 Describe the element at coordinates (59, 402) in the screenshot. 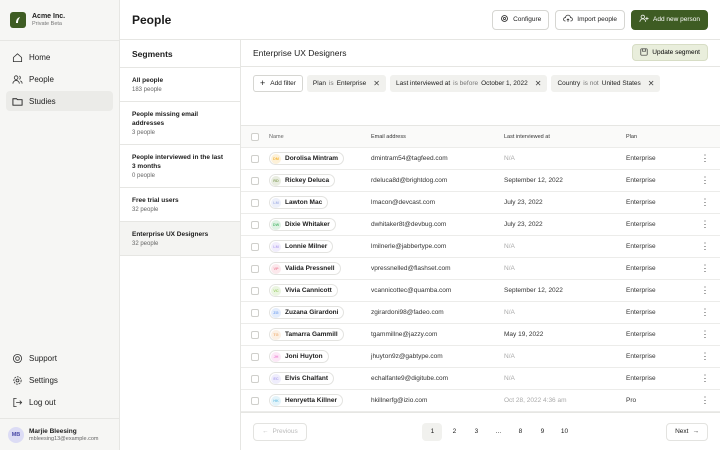

I see `nav-item-log-out: Log out` at that location.